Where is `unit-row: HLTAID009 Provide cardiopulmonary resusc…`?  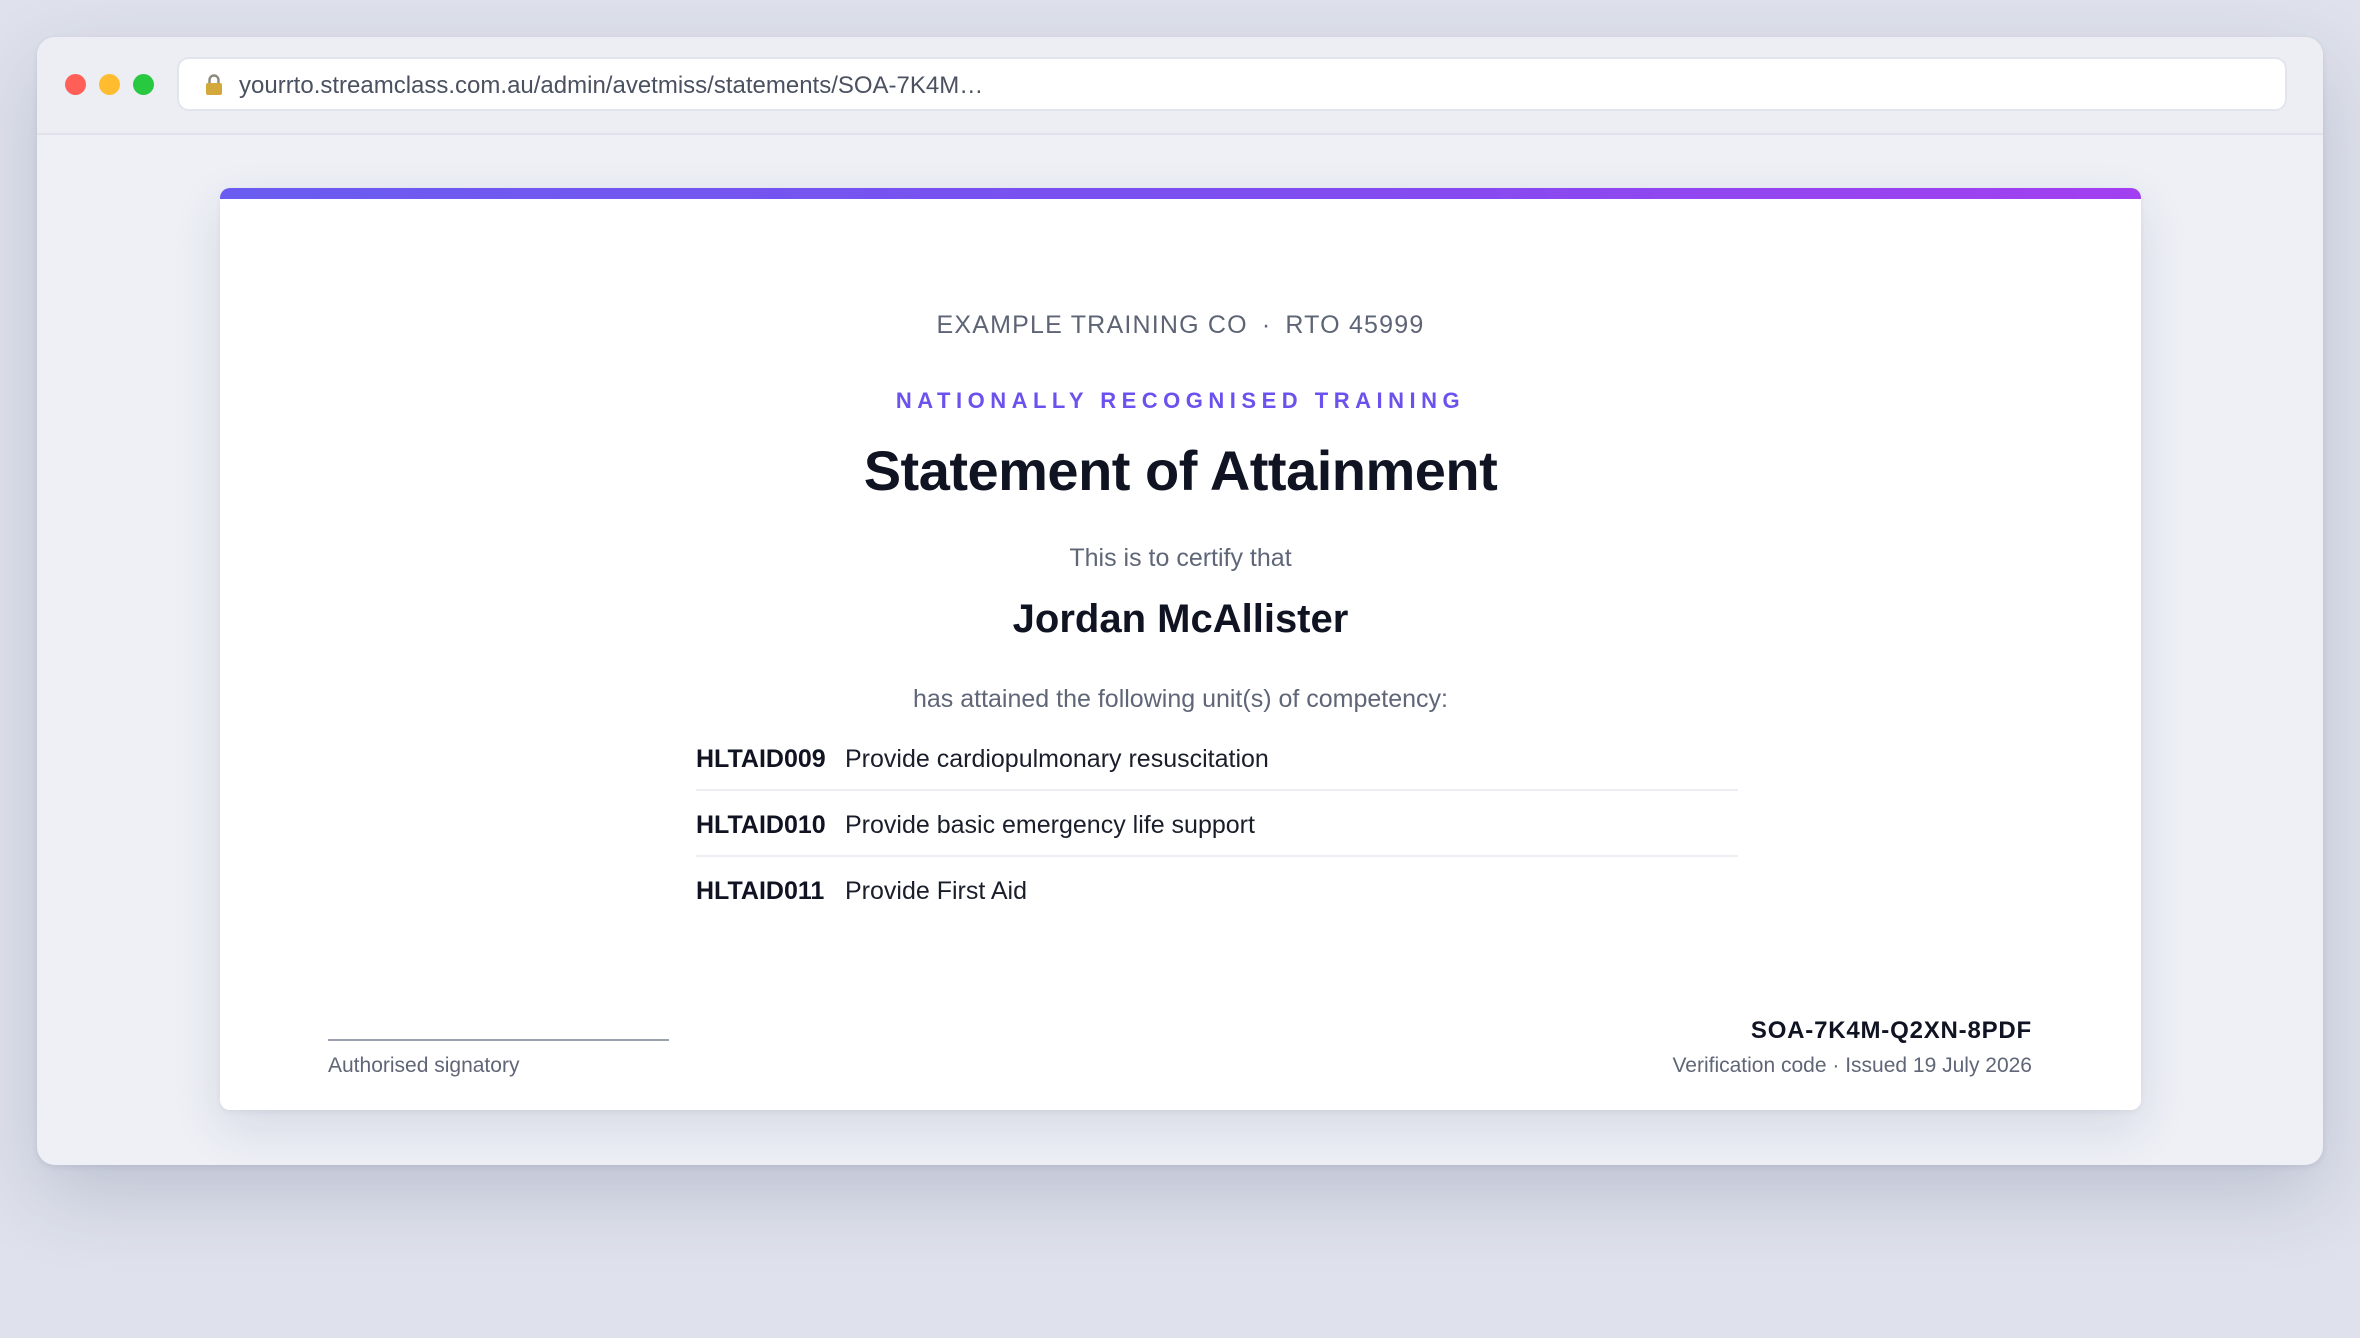 unit-row: HLTAID009 Provide cardiopulmonary resusc… is located at coordinates (1217, 758).